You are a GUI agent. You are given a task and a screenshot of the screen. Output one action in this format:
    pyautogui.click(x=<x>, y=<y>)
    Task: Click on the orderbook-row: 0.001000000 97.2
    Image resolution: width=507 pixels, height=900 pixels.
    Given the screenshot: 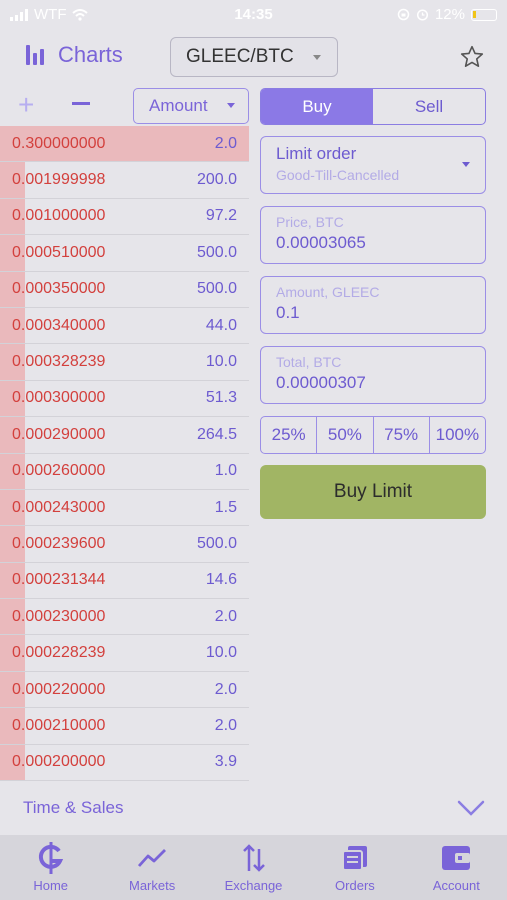 What is the action you would take?
    pyautogui.click(x=124, y=217)
    